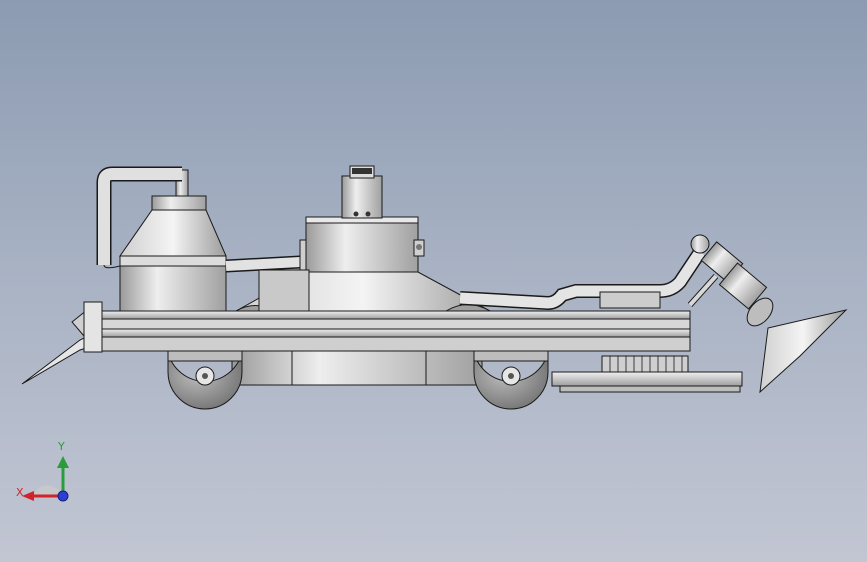 The width and height of the screenshot is (867, 562). I want to click on connector-pipe, so click(267, 256).